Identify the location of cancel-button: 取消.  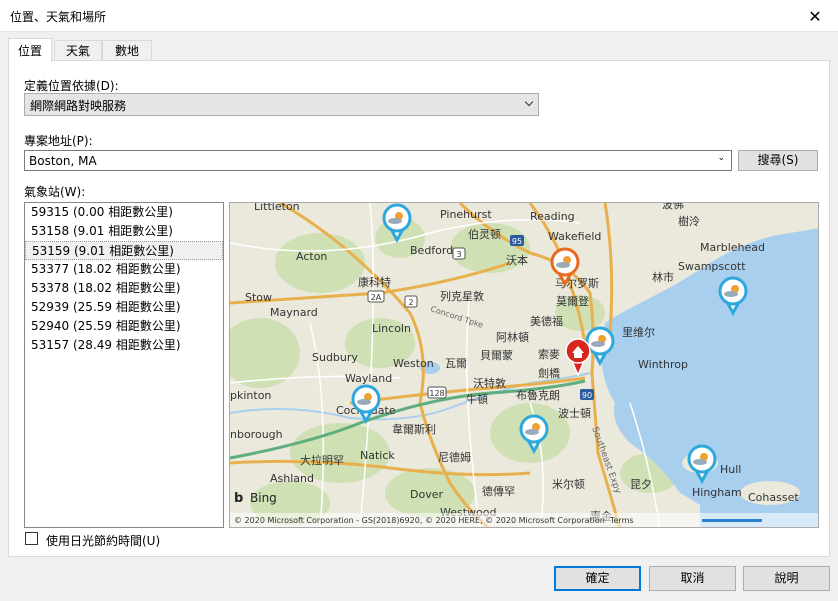
(692, 578).